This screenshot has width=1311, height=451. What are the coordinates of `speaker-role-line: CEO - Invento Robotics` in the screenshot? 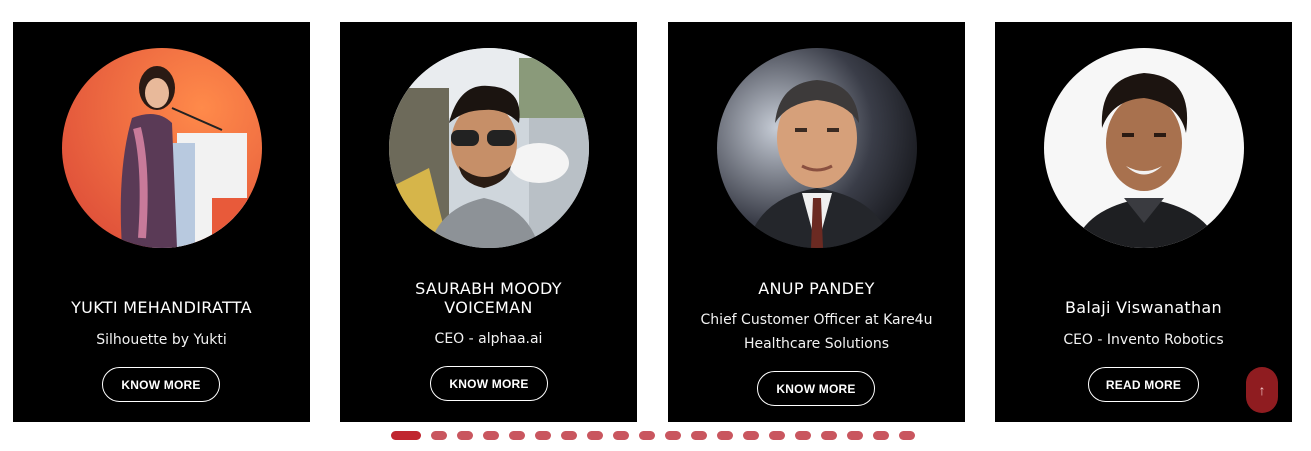 It's located at (1143, 340).